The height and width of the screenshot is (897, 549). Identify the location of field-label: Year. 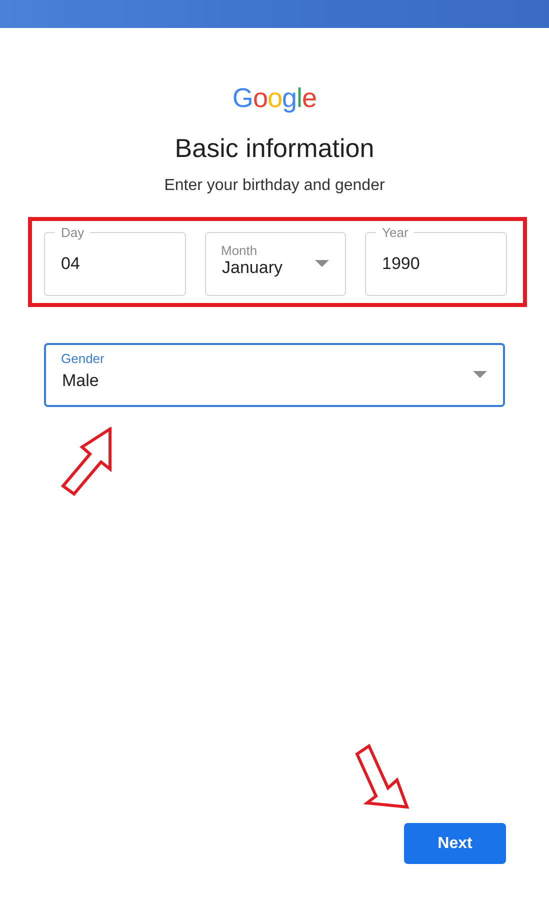
(395, 232).